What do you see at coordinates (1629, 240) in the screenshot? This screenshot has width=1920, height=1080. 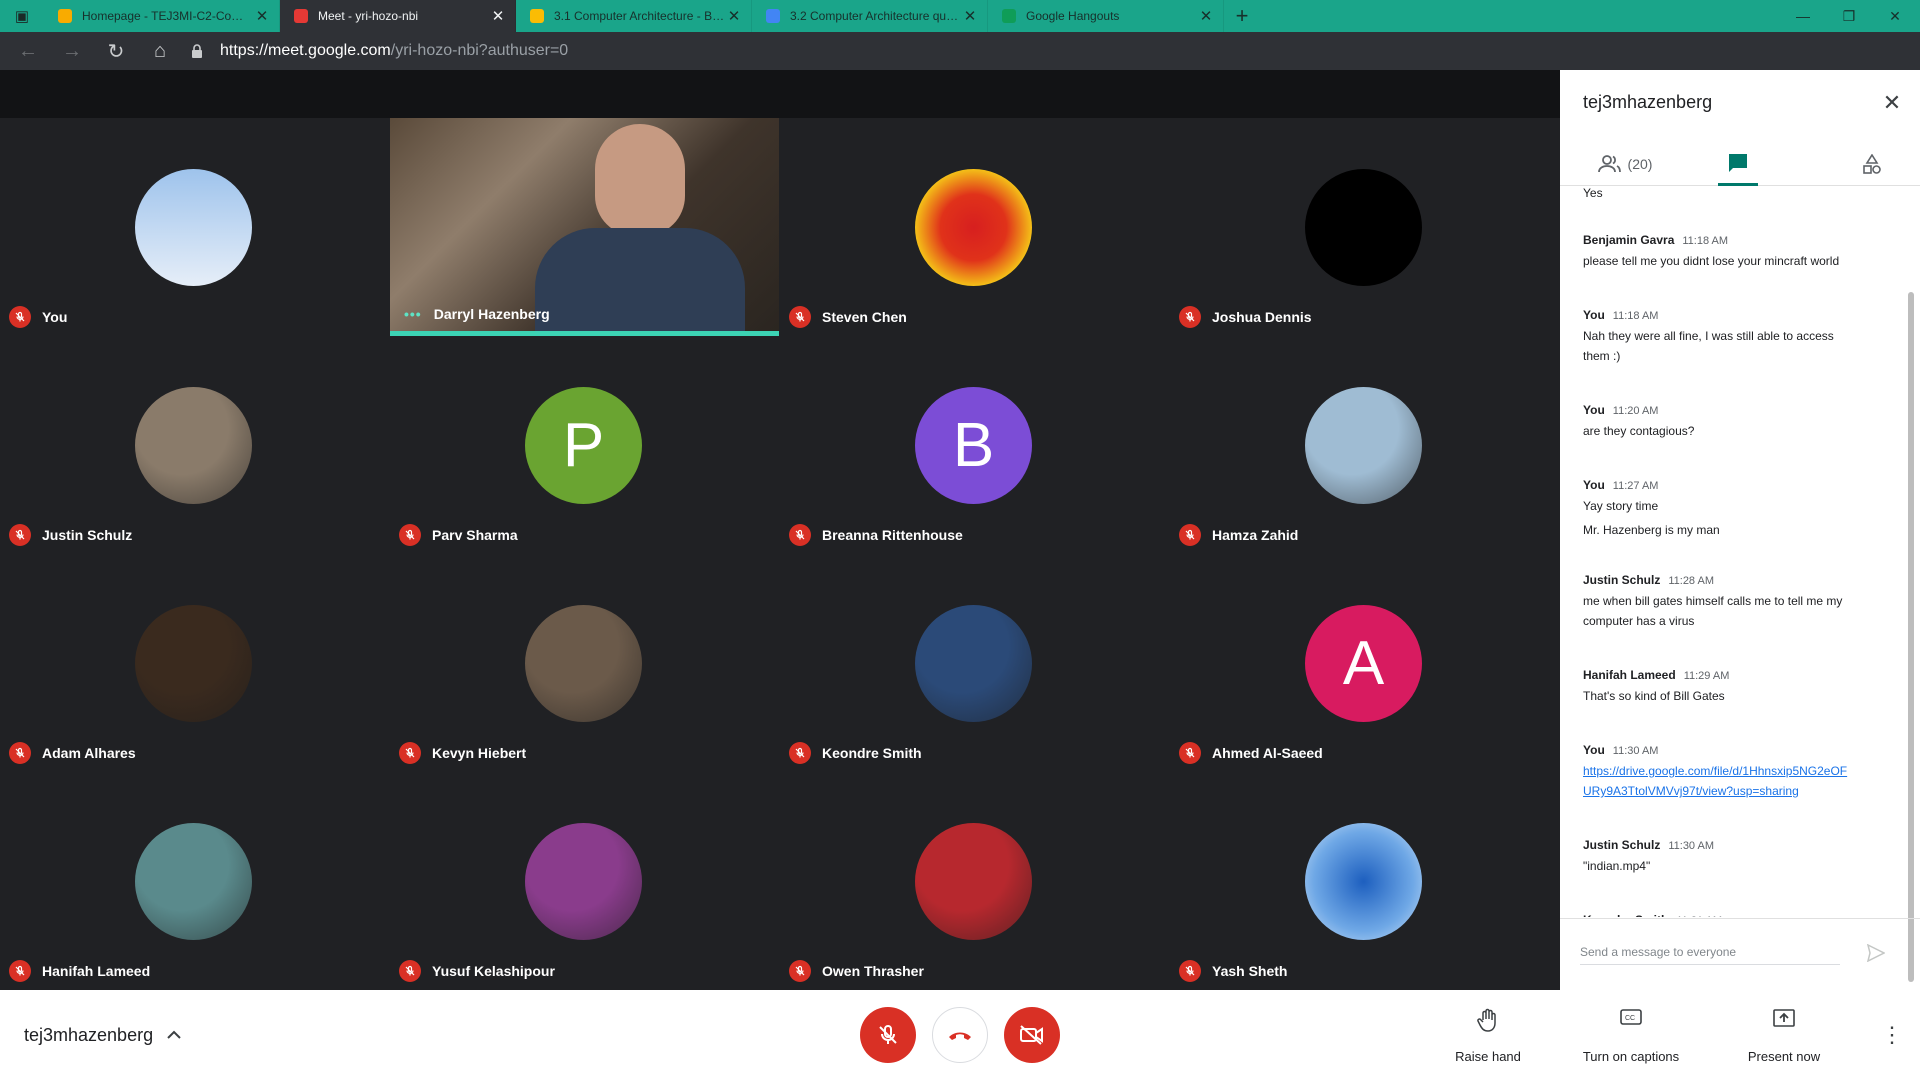 I see `chat-sender: Benjamin Gavra` at bounding box center [1629, 240].